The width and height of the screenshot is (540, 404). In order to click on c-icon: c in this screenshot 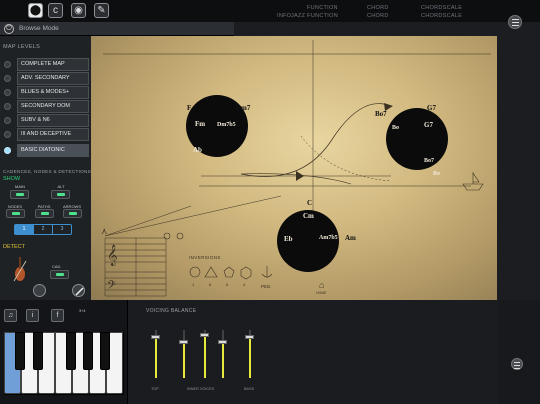, I will do `click(55, 10)`.